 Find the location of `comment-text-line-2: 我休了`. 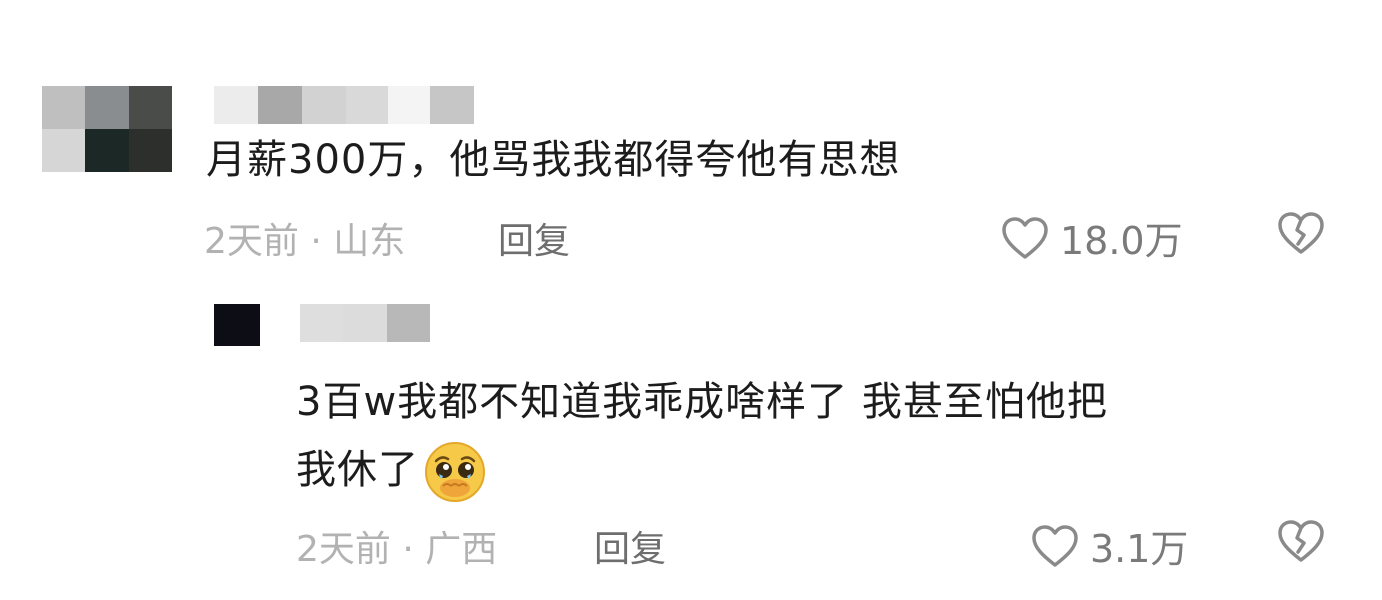

comment-text-line-2: 我休了 is located at coordinates (391, 472).